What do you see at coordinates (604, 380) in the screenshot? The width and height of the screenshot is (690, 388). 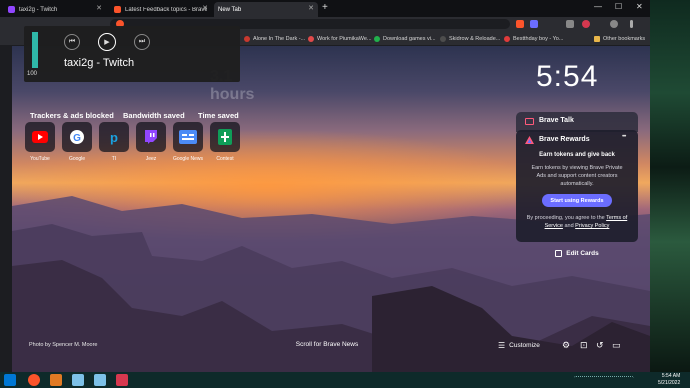 I see `system-tray` at bounding box center [604, 380].